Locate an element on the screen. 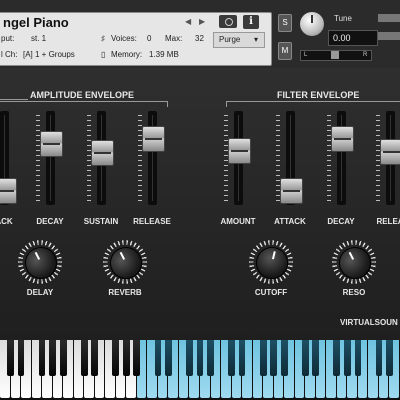 This screenshot has width=400, height=400. memory-label: Memory: is located at coordinates (127, 54).